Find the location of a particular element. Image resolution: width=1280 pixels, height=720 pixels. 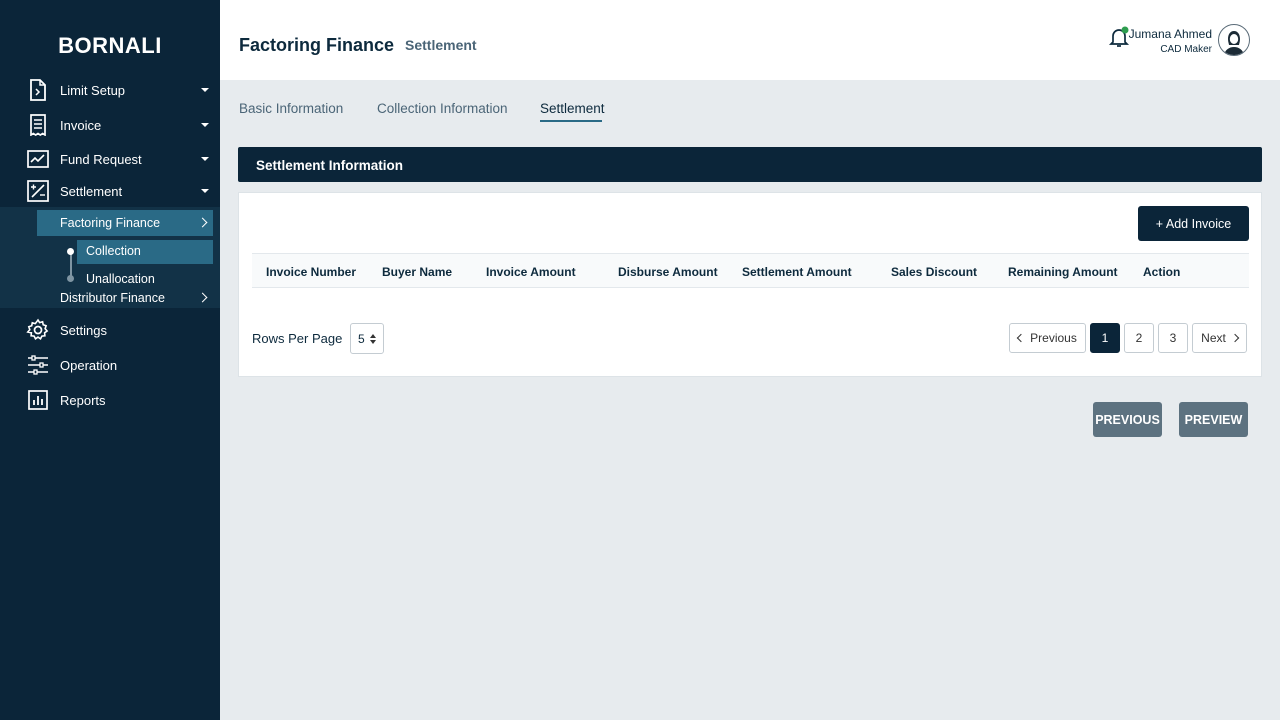

section-title: Settlement Information is located at coordinates (330, 165).